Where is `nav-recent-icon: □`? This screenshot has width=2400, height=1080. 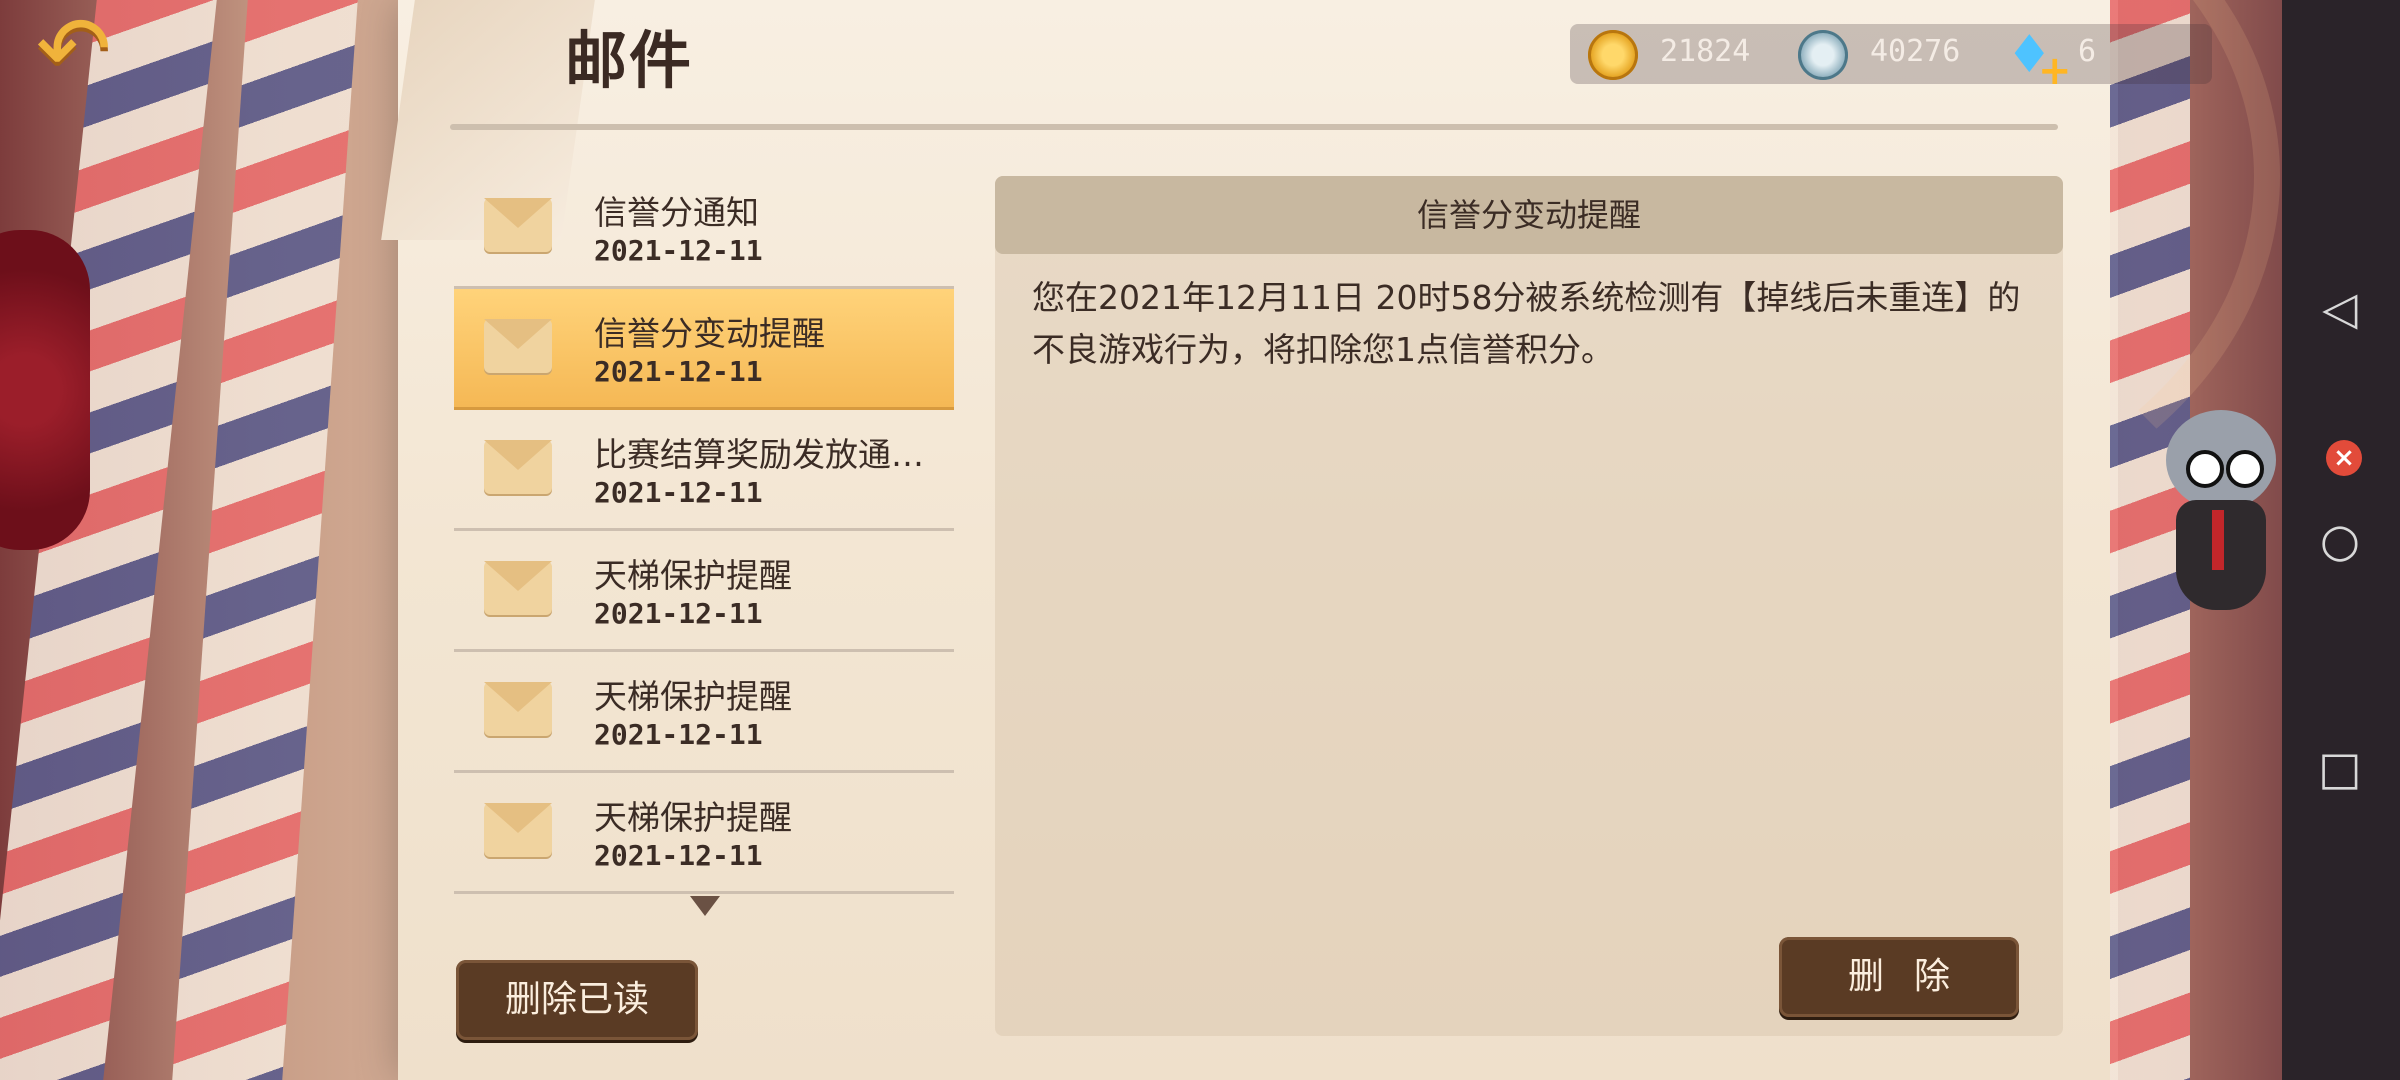 nav-recent-icon: □ is located at coordinates (2340, 768).